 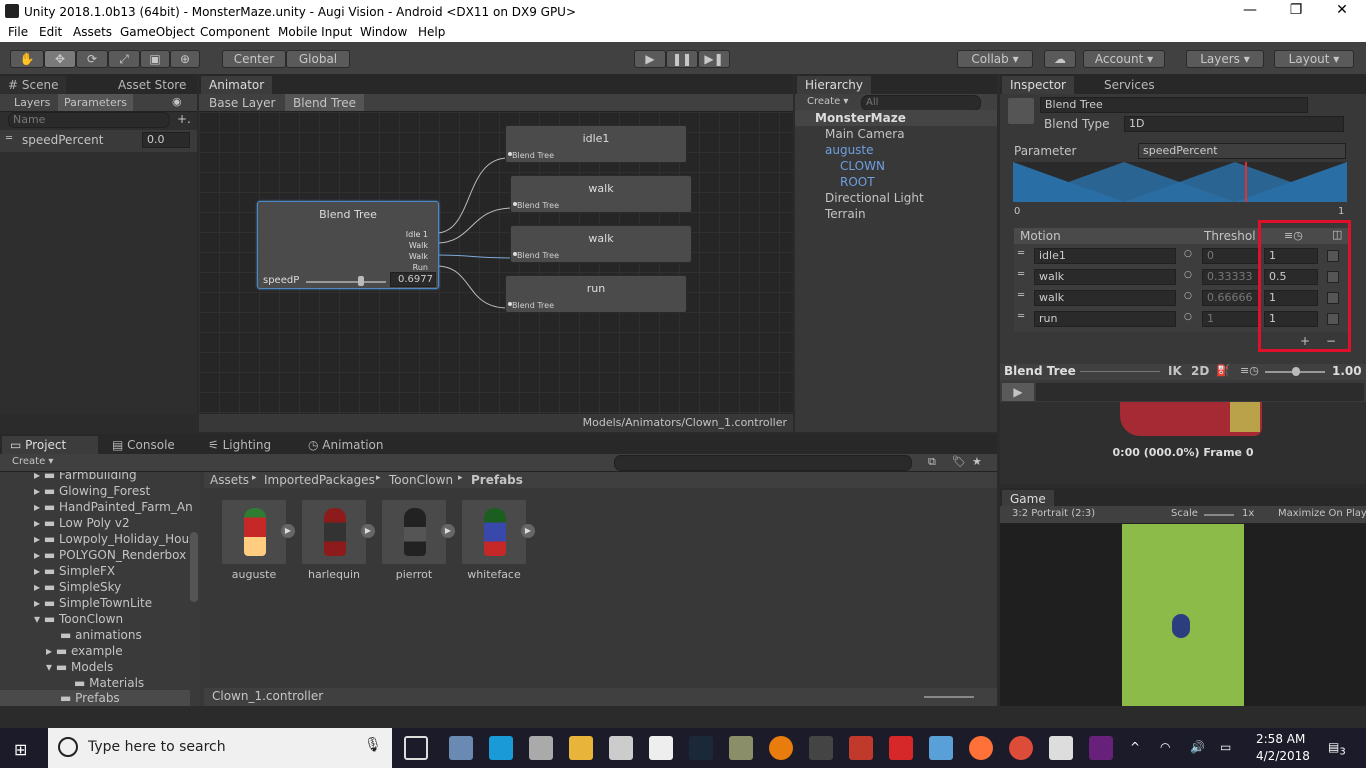 What do you see at coordinates (1021, 748) in the screenshot?
I see `chrome-icon` at bounding box center [1021, 748].